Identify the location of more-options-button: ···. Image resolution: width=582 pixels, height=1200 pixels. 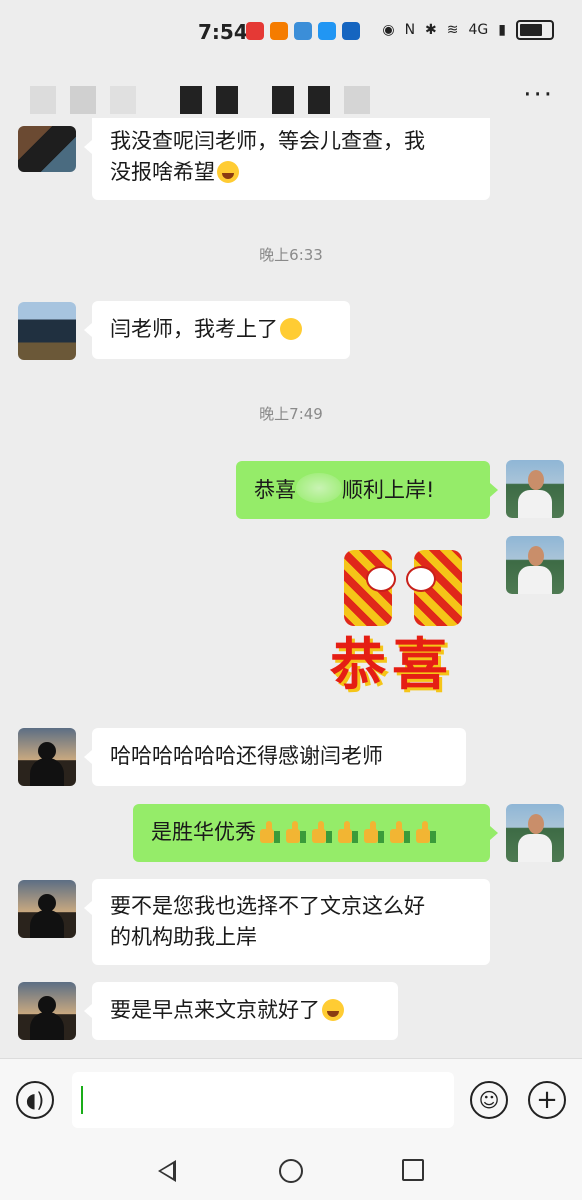
(538, 95).